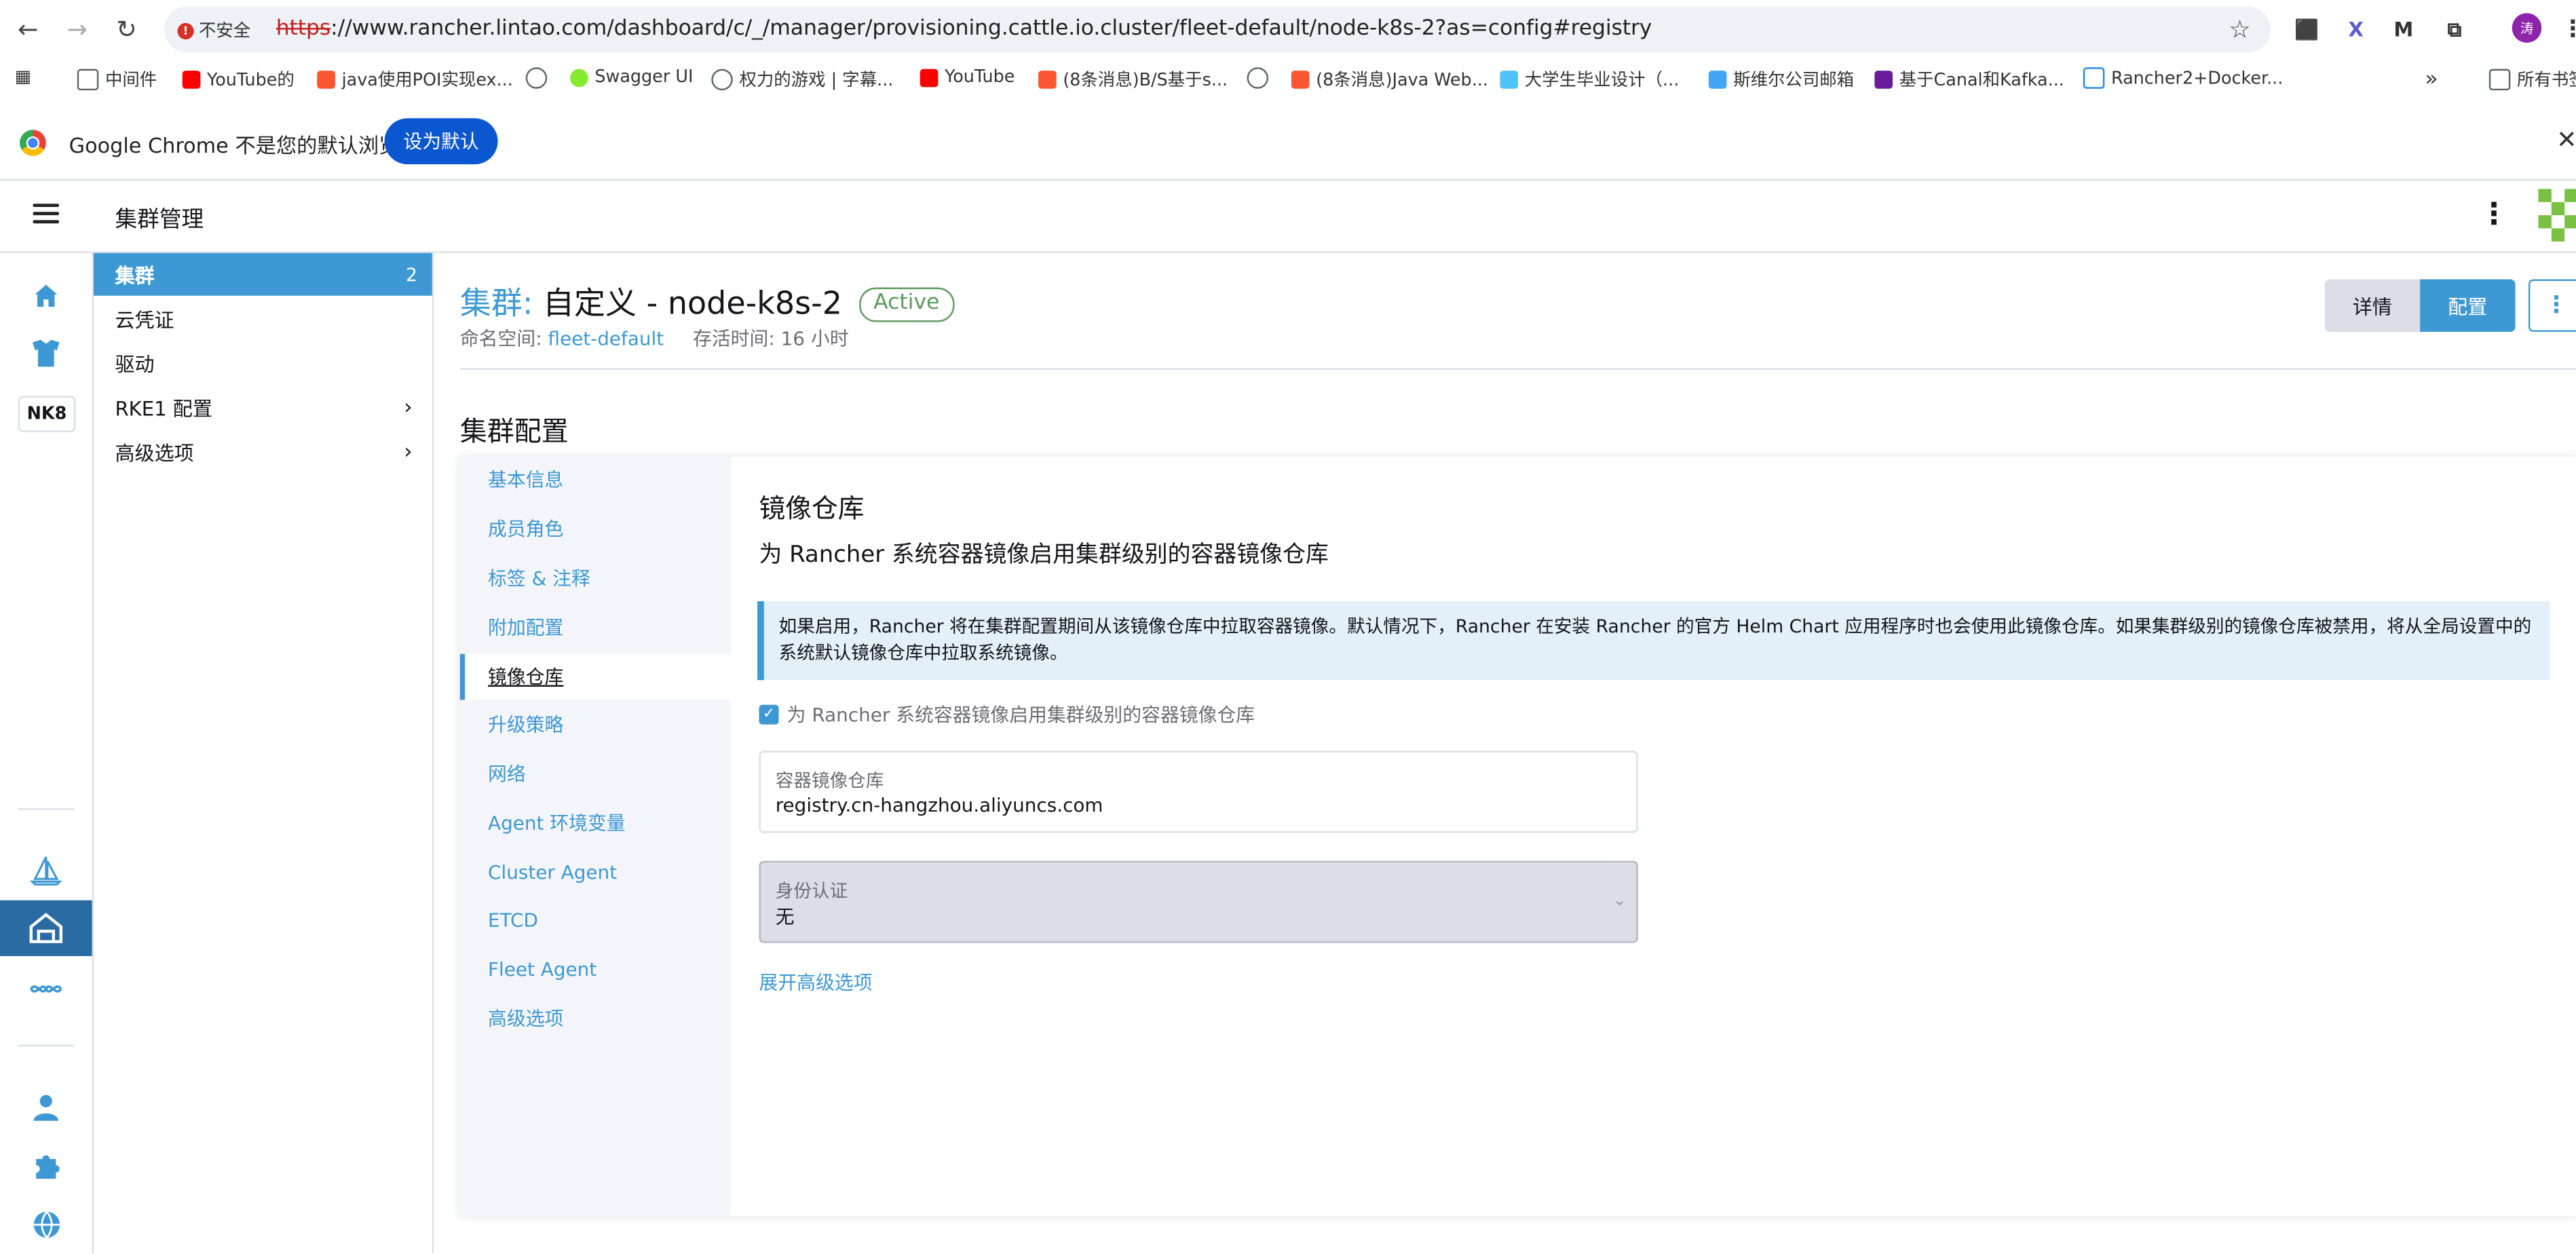  Describe the element at coordinates (595, 823) in the screenshot. I see `tab-agent-env-vars: Agent 环境变量` at that location.